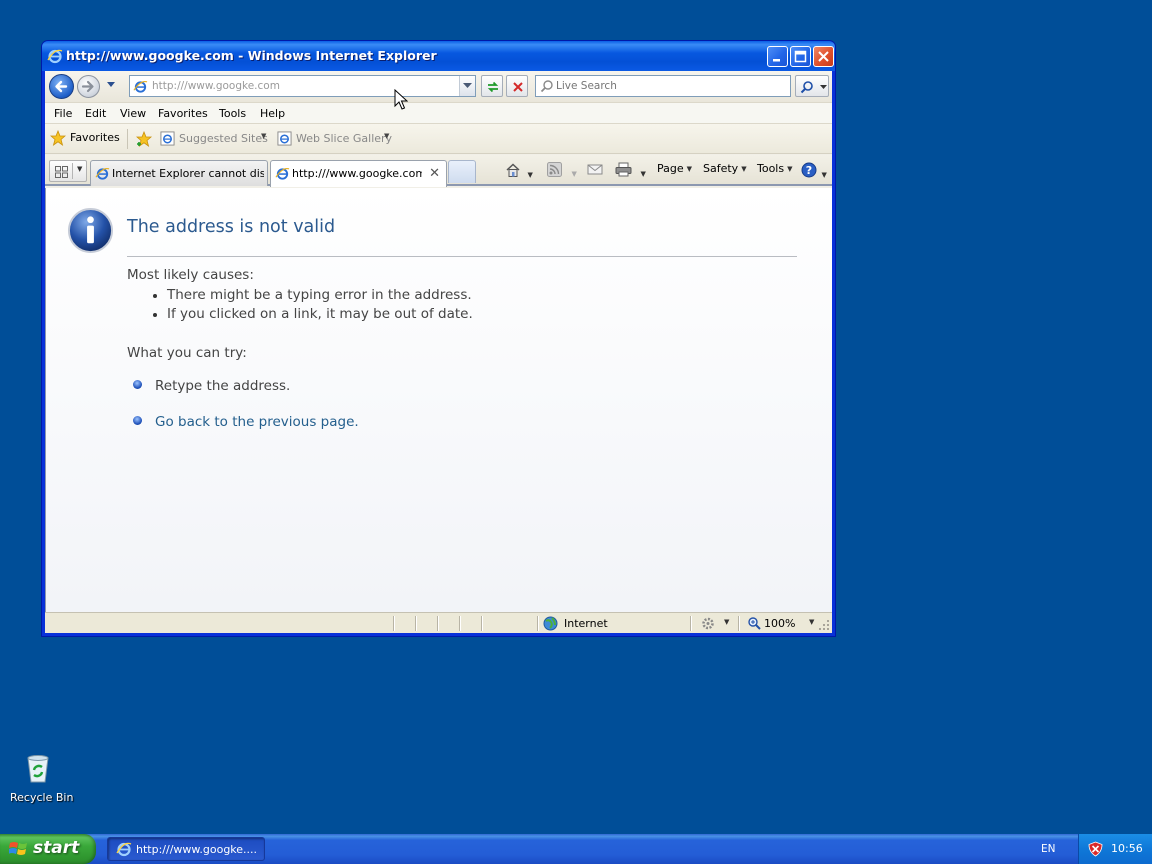 The height and width of the screenshot is (864, 1152). What do you see at coordinates (530, 175) in the screenshot?
I see `home-chevron-icon: ▼` at bounding box center [530, 175].